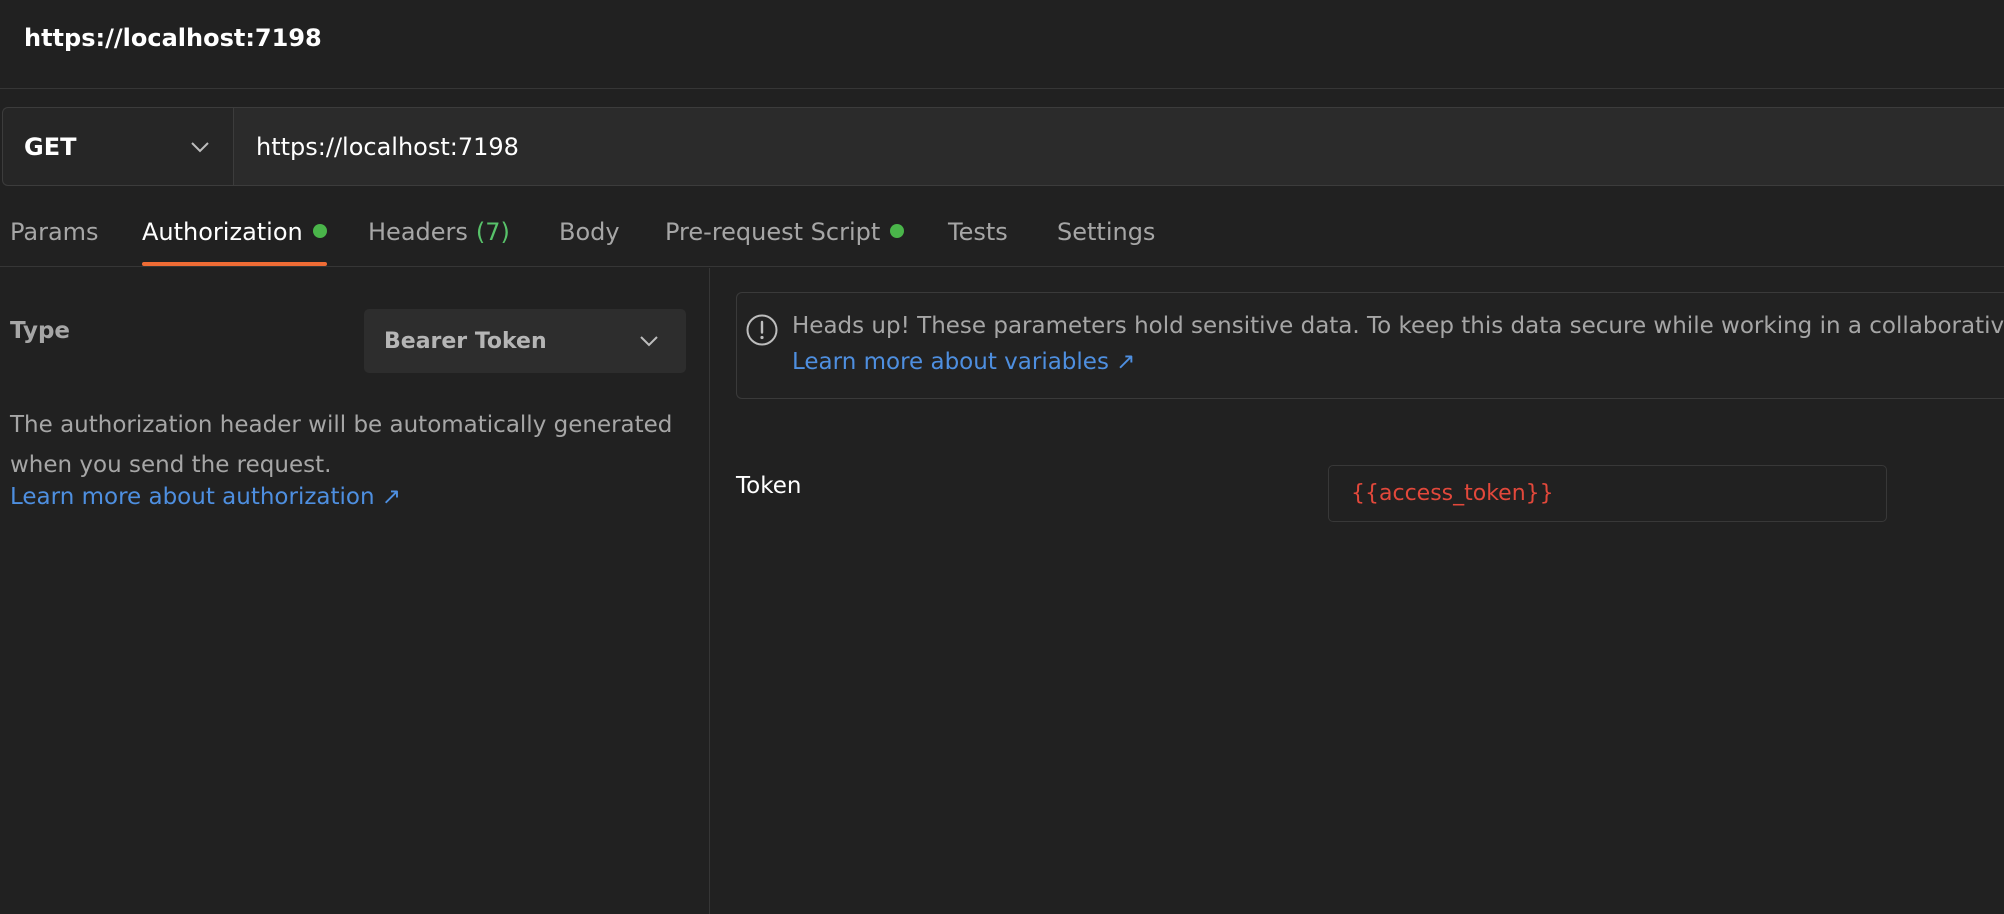 This screenshot has height=914, width=2004. I want to click on auth-type-value: Bearer Token, so click(465, 341).